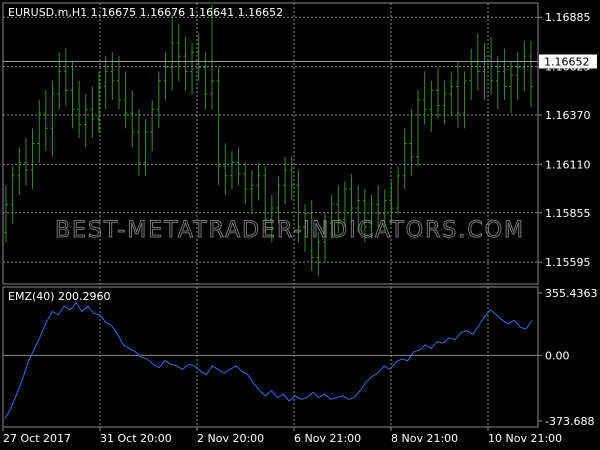 The width and height of the screenshot is (600, 450). What do you see at coordinates (290, 230) in the screenshot?
I see `watermark-text: BEST-METATRADER-INDICATORS.COM` at bounding box center [290, 230].